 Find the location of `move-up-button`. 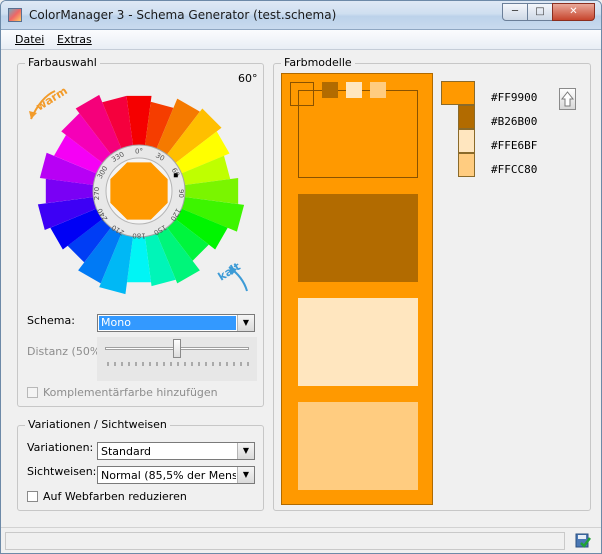

move-up-button is located at coordinates (567, 99).